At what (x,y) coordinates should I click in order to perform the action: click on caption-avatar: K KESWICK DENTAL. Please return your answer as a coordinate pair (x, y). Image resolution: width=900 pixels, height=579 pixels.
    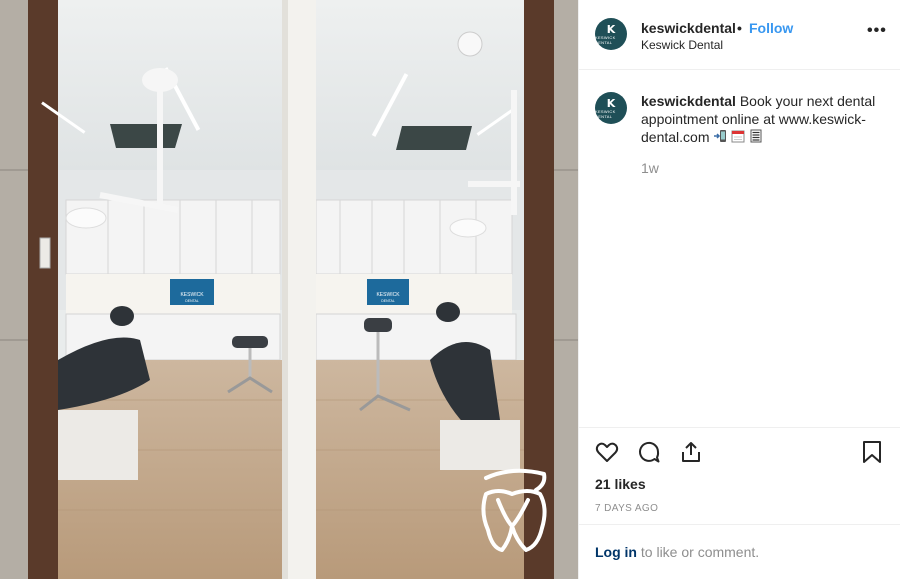
    Looking at the image, I should click on (611, 108).